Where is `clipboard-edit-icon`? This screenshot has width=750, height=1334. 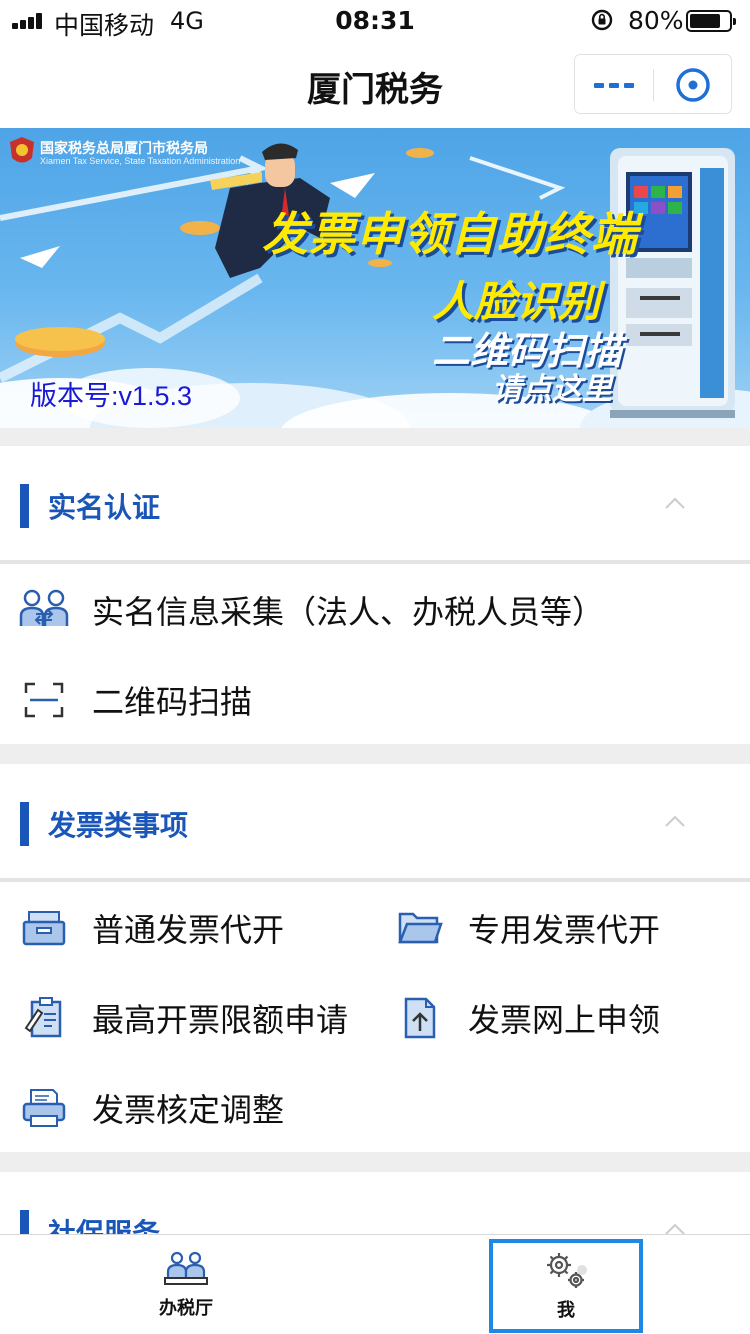 clipboard-edit-icon is located at coordinates (44, 1018).